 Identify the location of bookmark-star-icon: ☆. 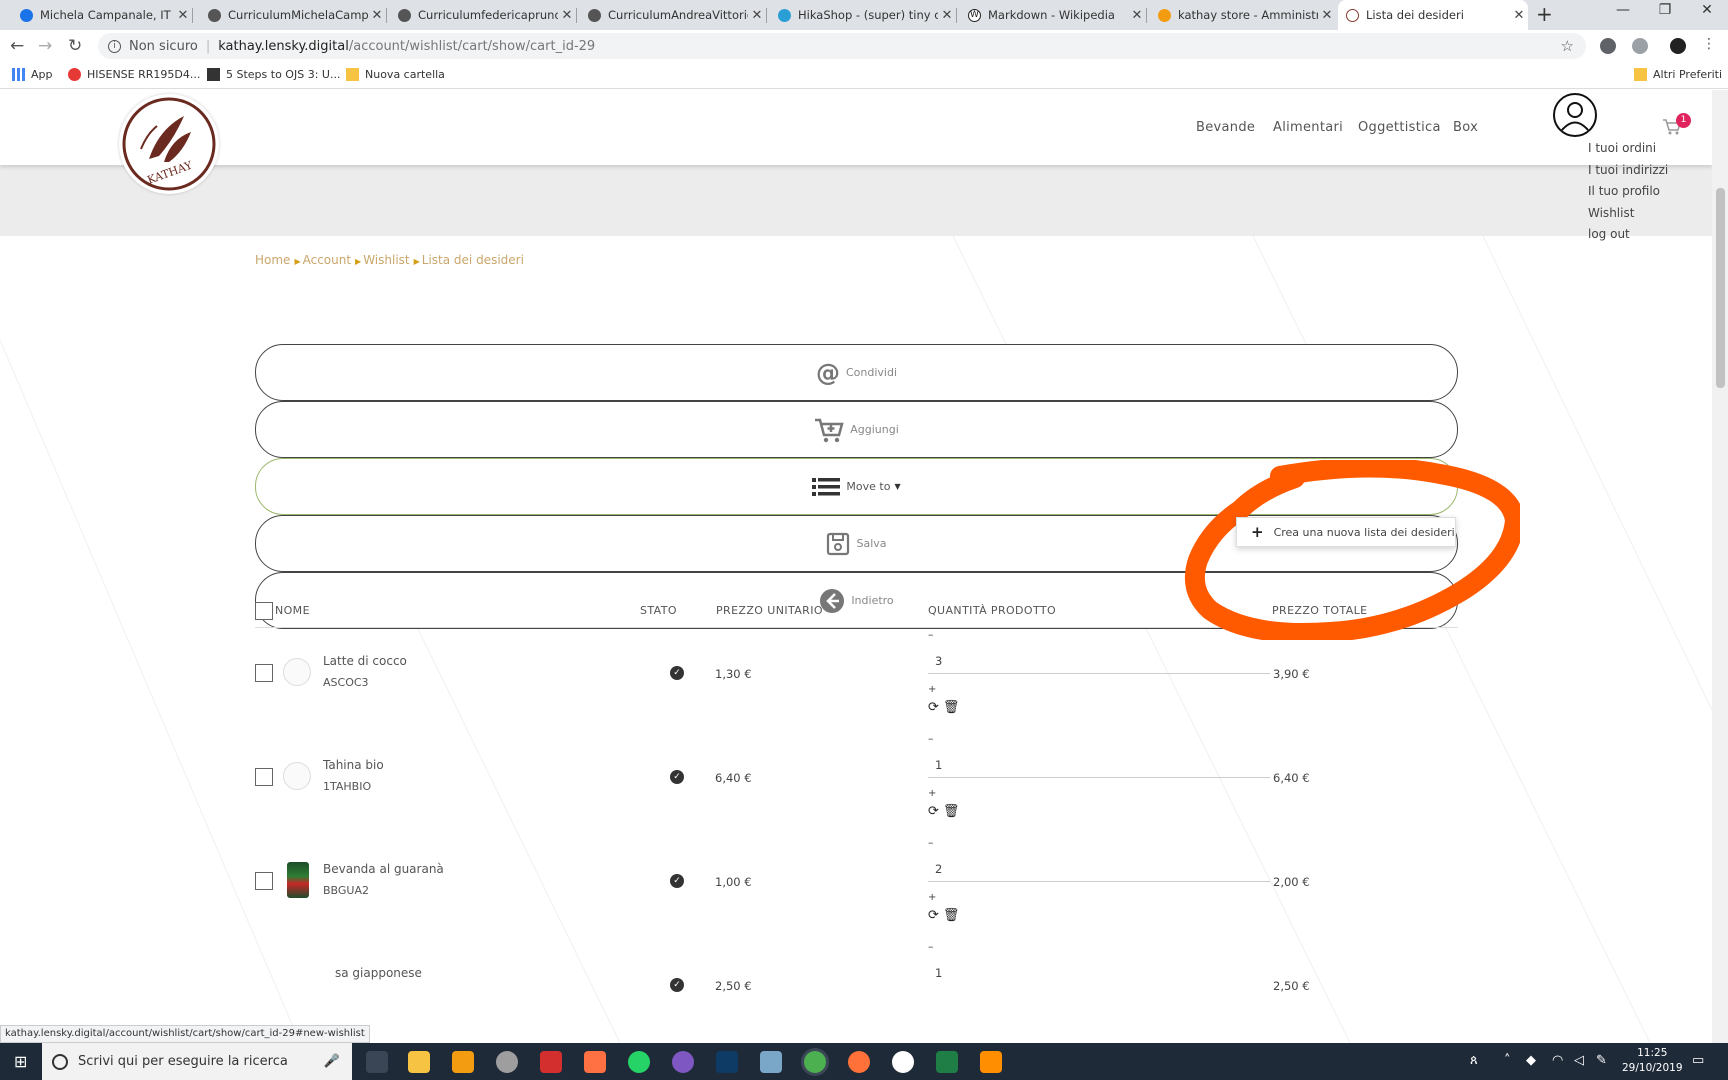
(1567, 46).